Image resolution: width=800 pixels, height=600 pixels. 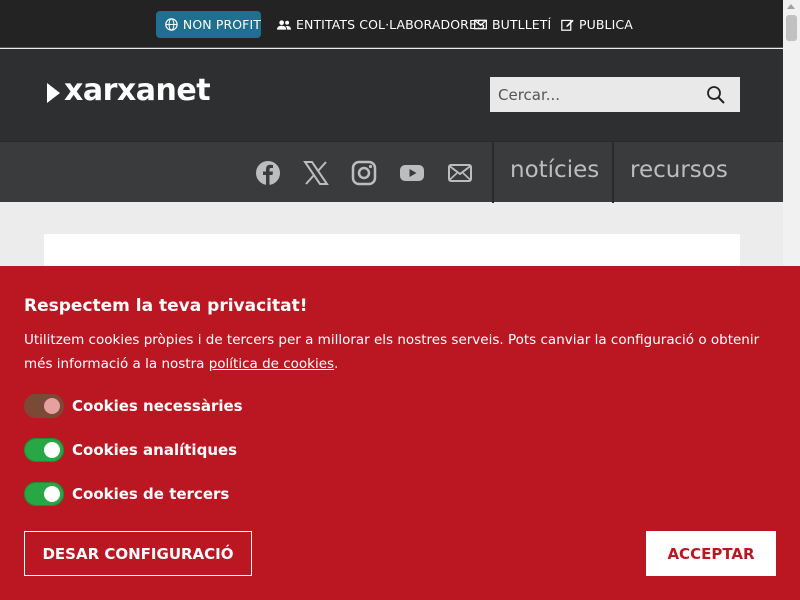 What do you see at coordinates (522, 24) in the screenshot?
I see `butlleti-label: BUTLLETÍ` at bounding box center [522, 24].